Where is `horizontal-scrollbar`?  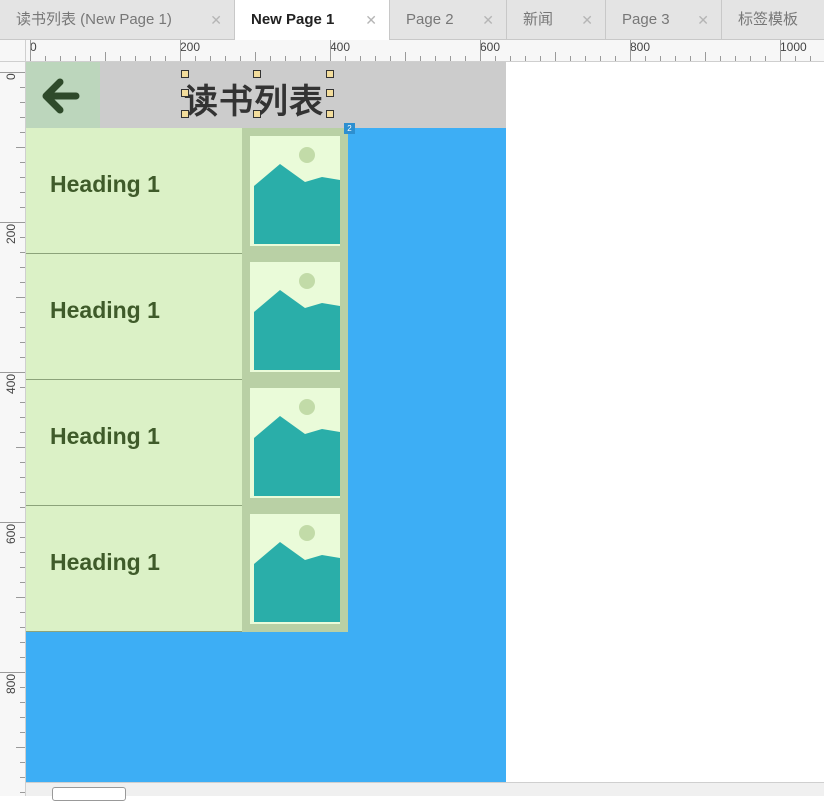
horizontal-scrollbar is located at coordinates (425, 791).